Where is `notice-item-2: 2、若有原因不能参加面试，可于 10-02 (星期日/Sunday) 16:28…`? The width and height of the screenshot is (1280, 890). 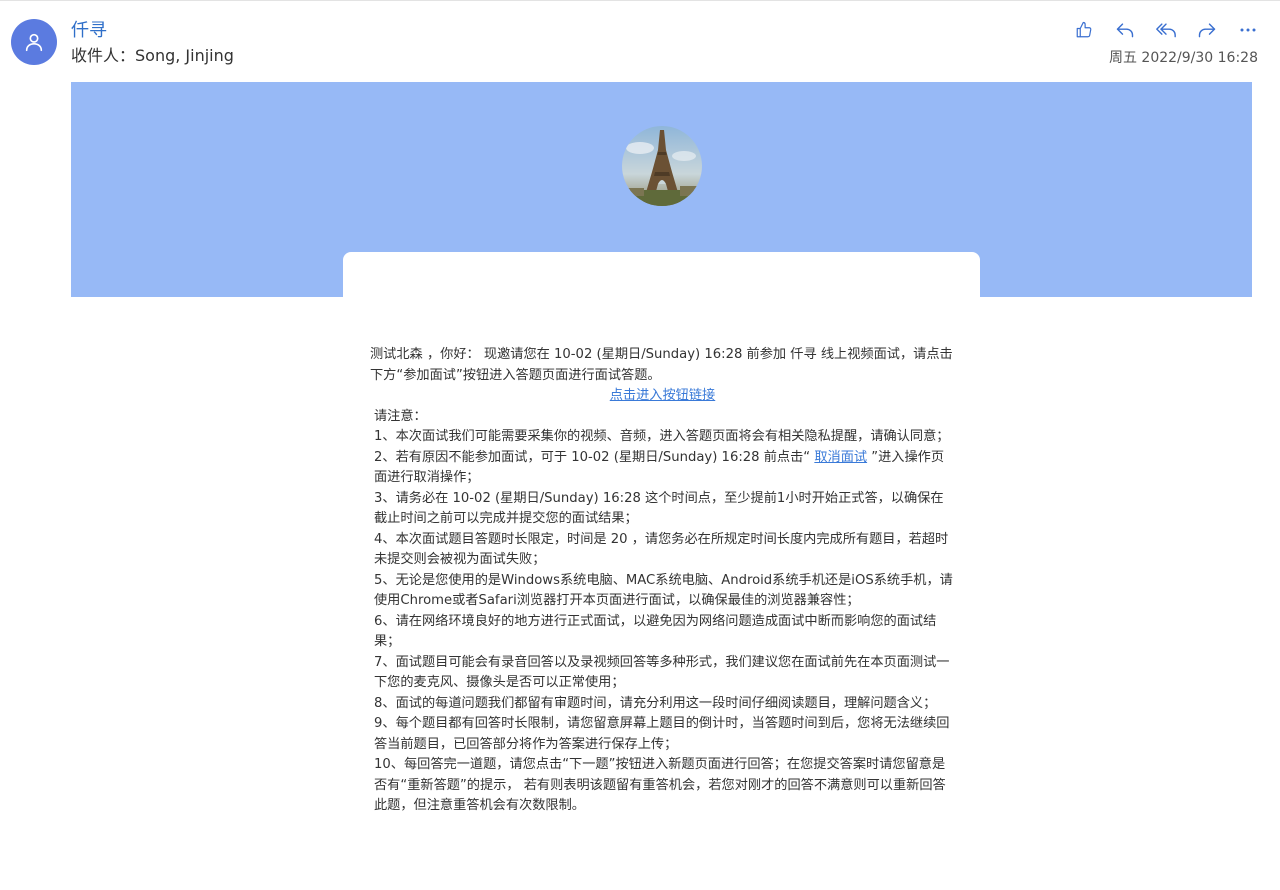
notice-item-2: 2、若有原因不能参加面试，可于 10-02 (星期日/Sunday) 16:28… is located at coordinates (662, 468).